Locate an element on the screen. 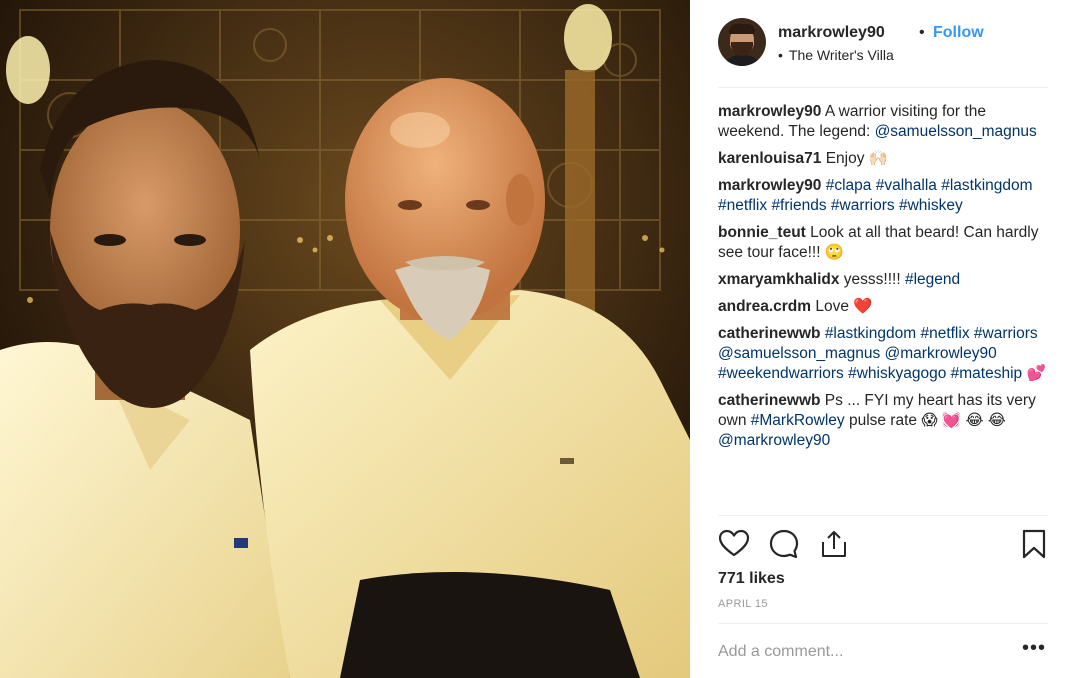 The height and width of the screenshot is (678, 1075). more-options-icon: ••• is located at coordinates (1034, 651).